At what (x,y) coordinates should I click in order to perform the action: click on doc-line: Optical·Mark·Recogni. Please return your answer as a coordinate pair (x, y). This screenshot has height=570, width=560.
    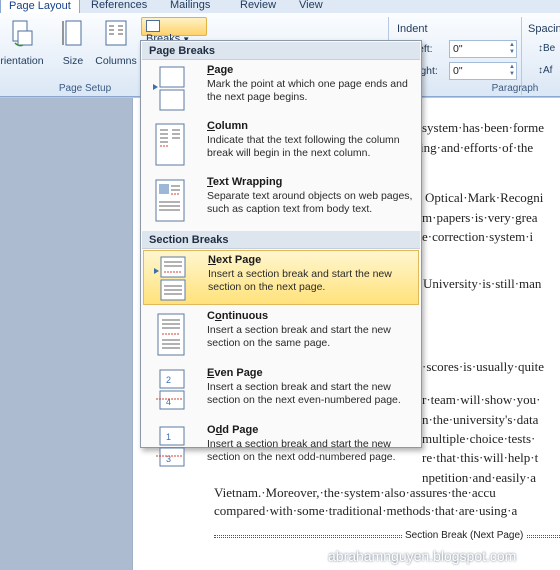
    Looking at the image, I should click on (484, 197).